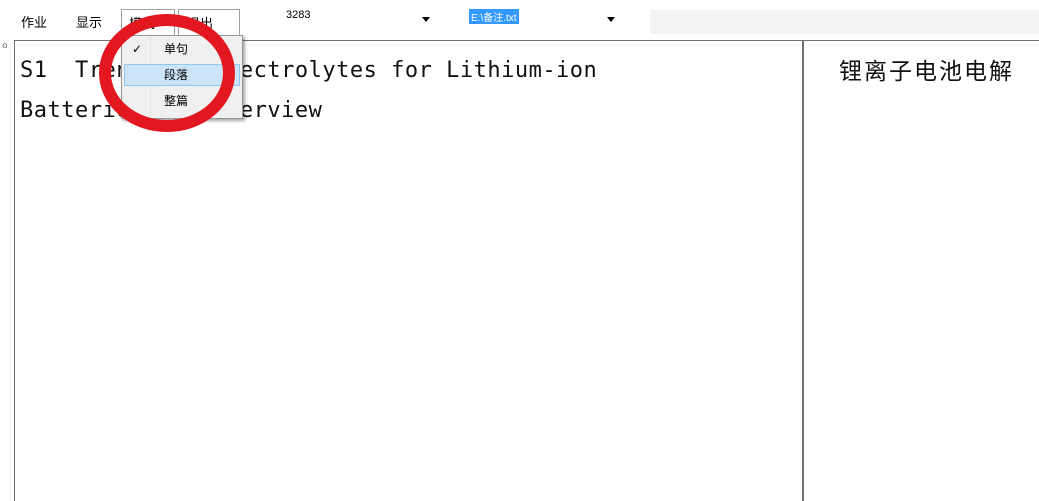  Describe the element at coordinates (494, 16) in the screenshot. I see `file-combo-value: E:\备注.txt` at that location.